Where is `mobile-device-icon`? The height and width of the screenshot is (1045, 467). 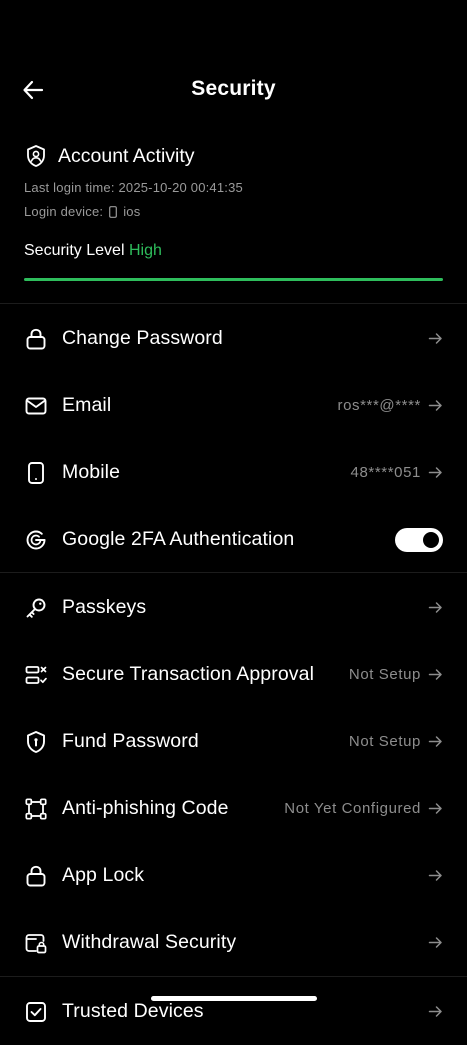 mobile-device-icon is located at coordinates (113, 212).